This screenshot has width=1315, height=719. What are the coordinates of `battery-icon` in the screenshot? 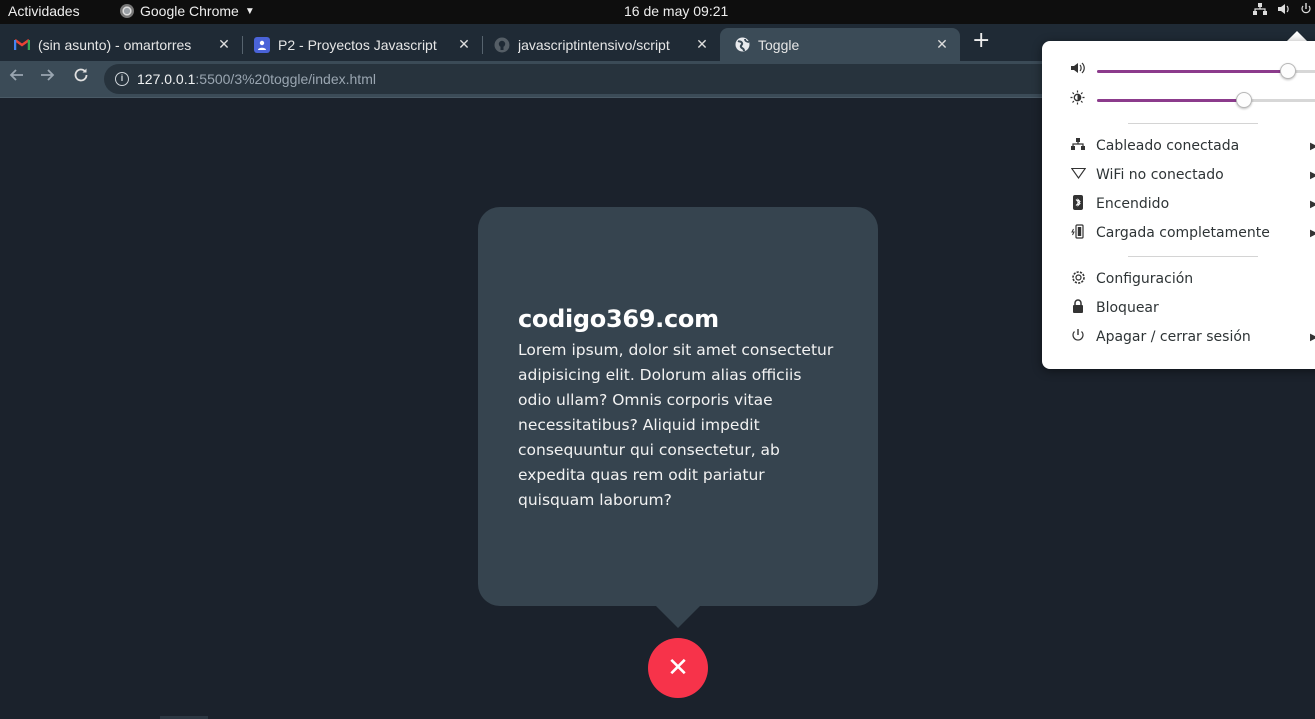 It's located at (1078, 233).